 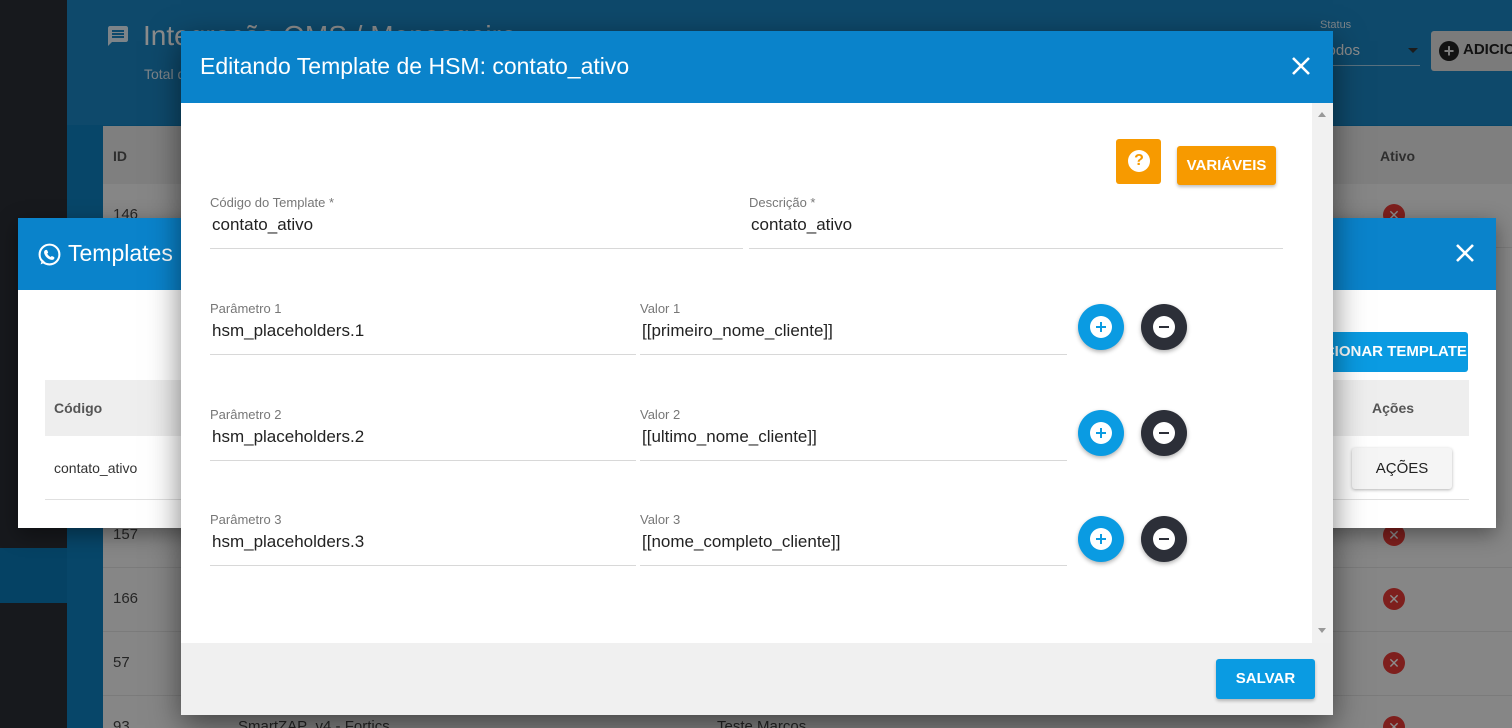 What do you see at coordinates (423, 328) in the screenshot?
I see `parameter-1-field: Parâmetro 1 hsm_placeholders.1` at bounding box center [423, 328].